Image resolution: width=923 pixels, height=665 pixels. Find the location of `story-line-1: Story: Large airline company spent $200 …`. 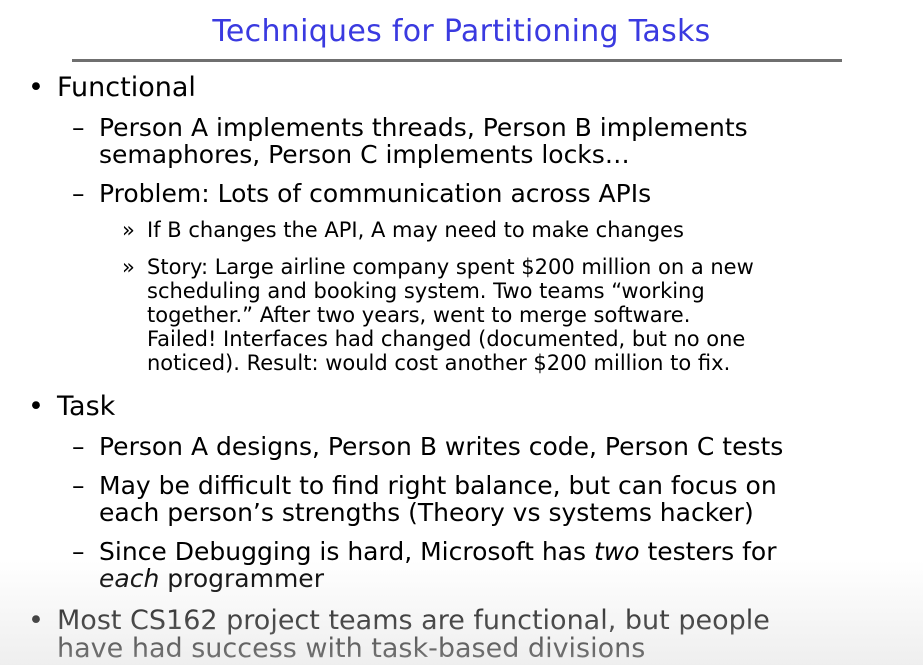

story-line-1: Story: Large airline company spent $200 … is located at coordinates (450, 267).